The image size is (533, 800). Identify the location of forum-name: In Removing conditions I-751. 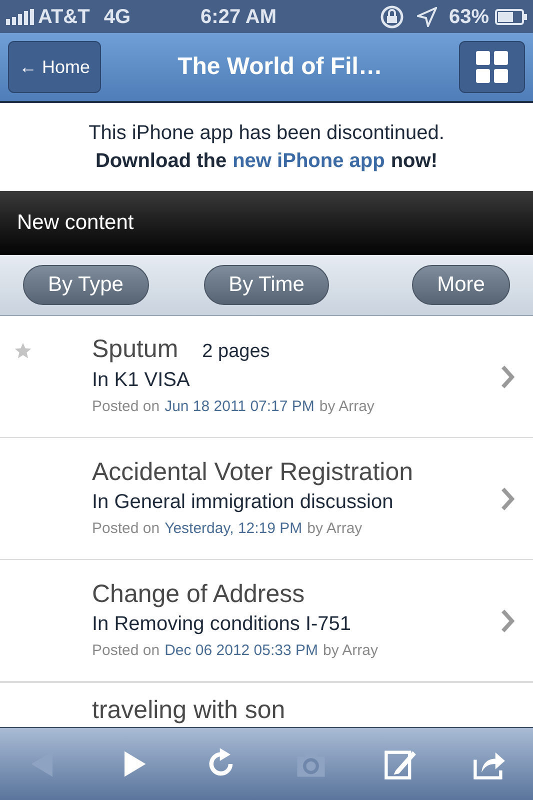
(222, 624).